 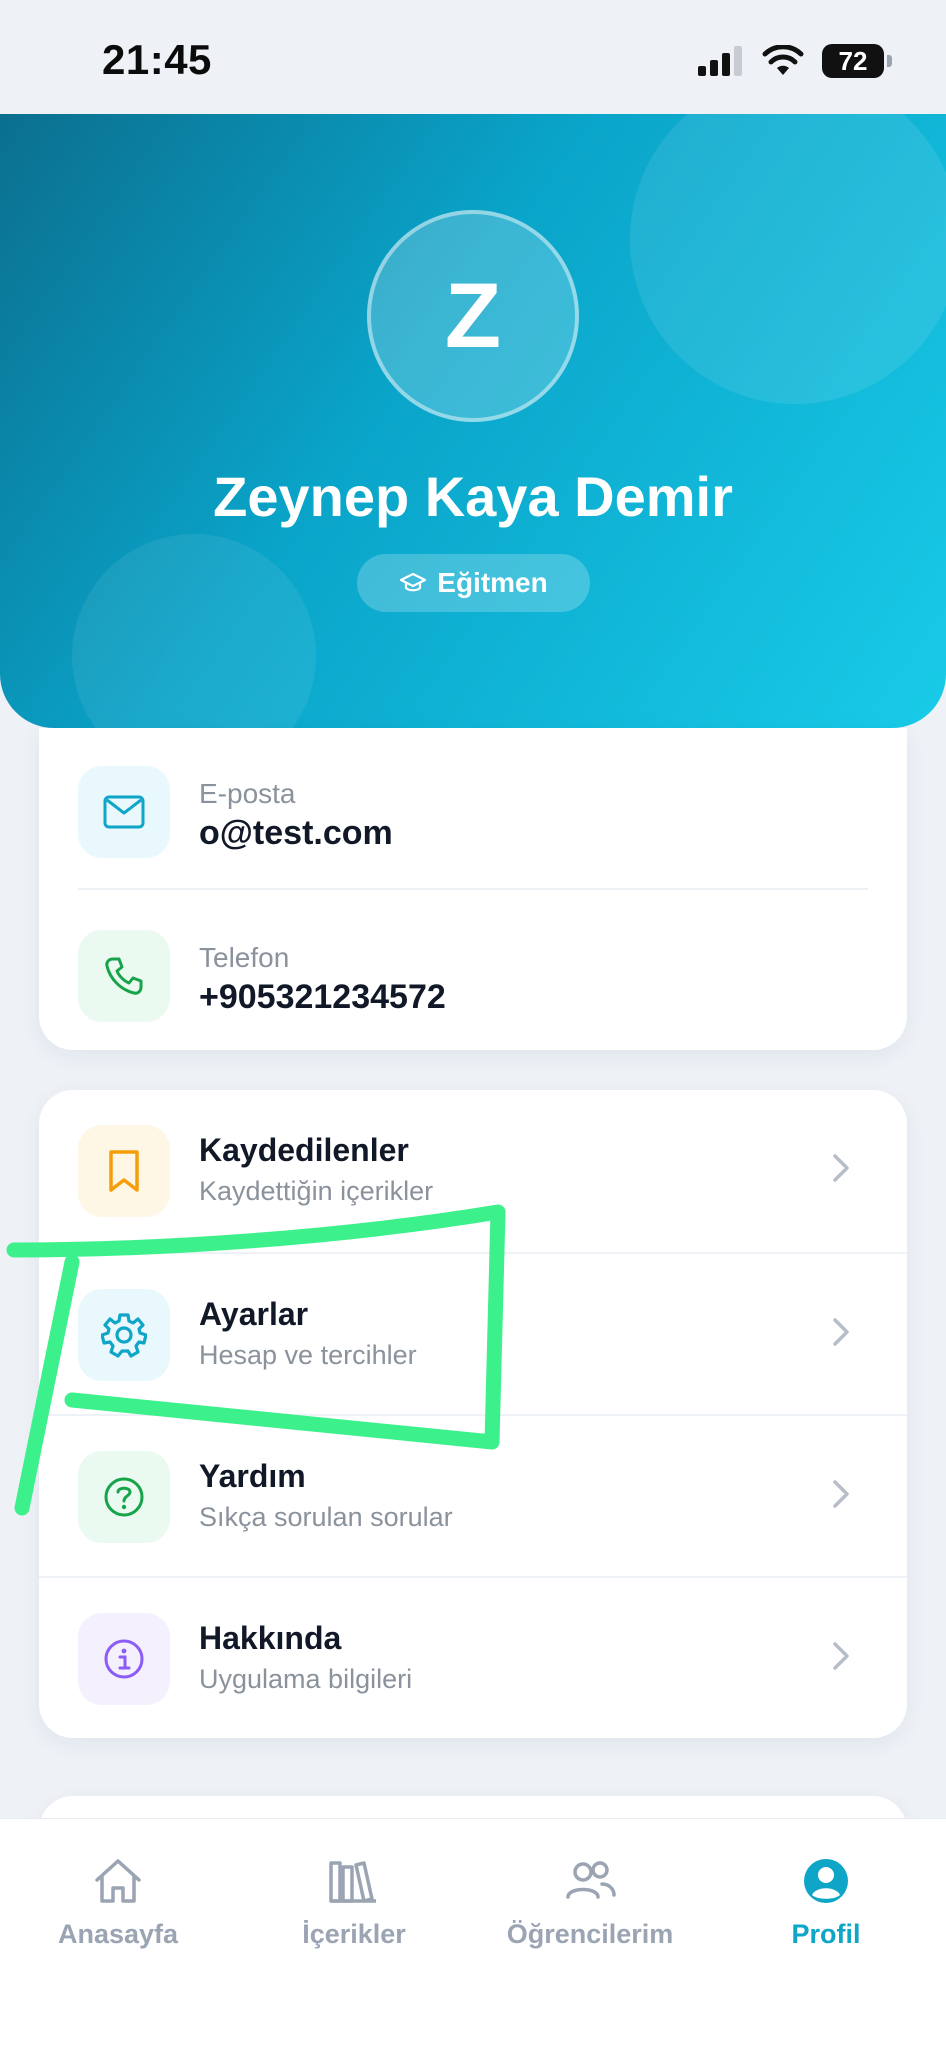 I want to click on phone-icon, so click(x=124, y=976).